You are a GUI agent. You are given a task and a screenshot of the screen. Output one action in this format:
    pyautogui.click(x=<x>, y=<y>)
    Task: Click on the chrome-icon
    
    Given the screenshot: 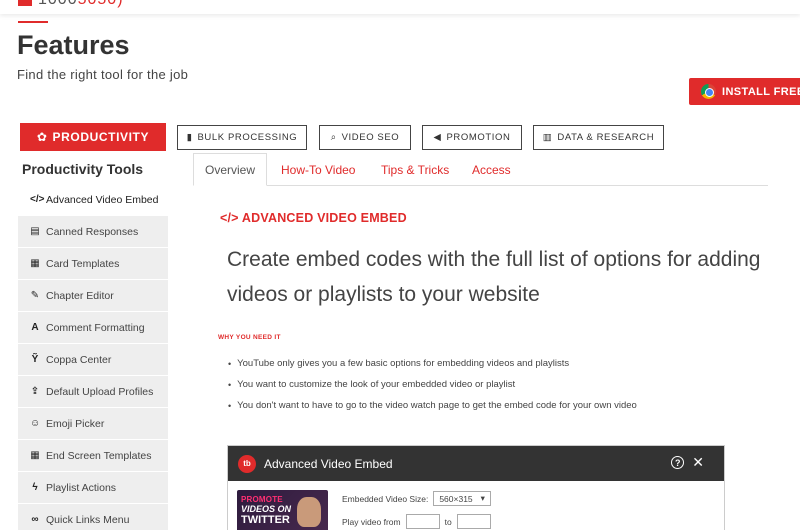 What is the action you would take?
    pyautogui.click(x=708, y=91)
    